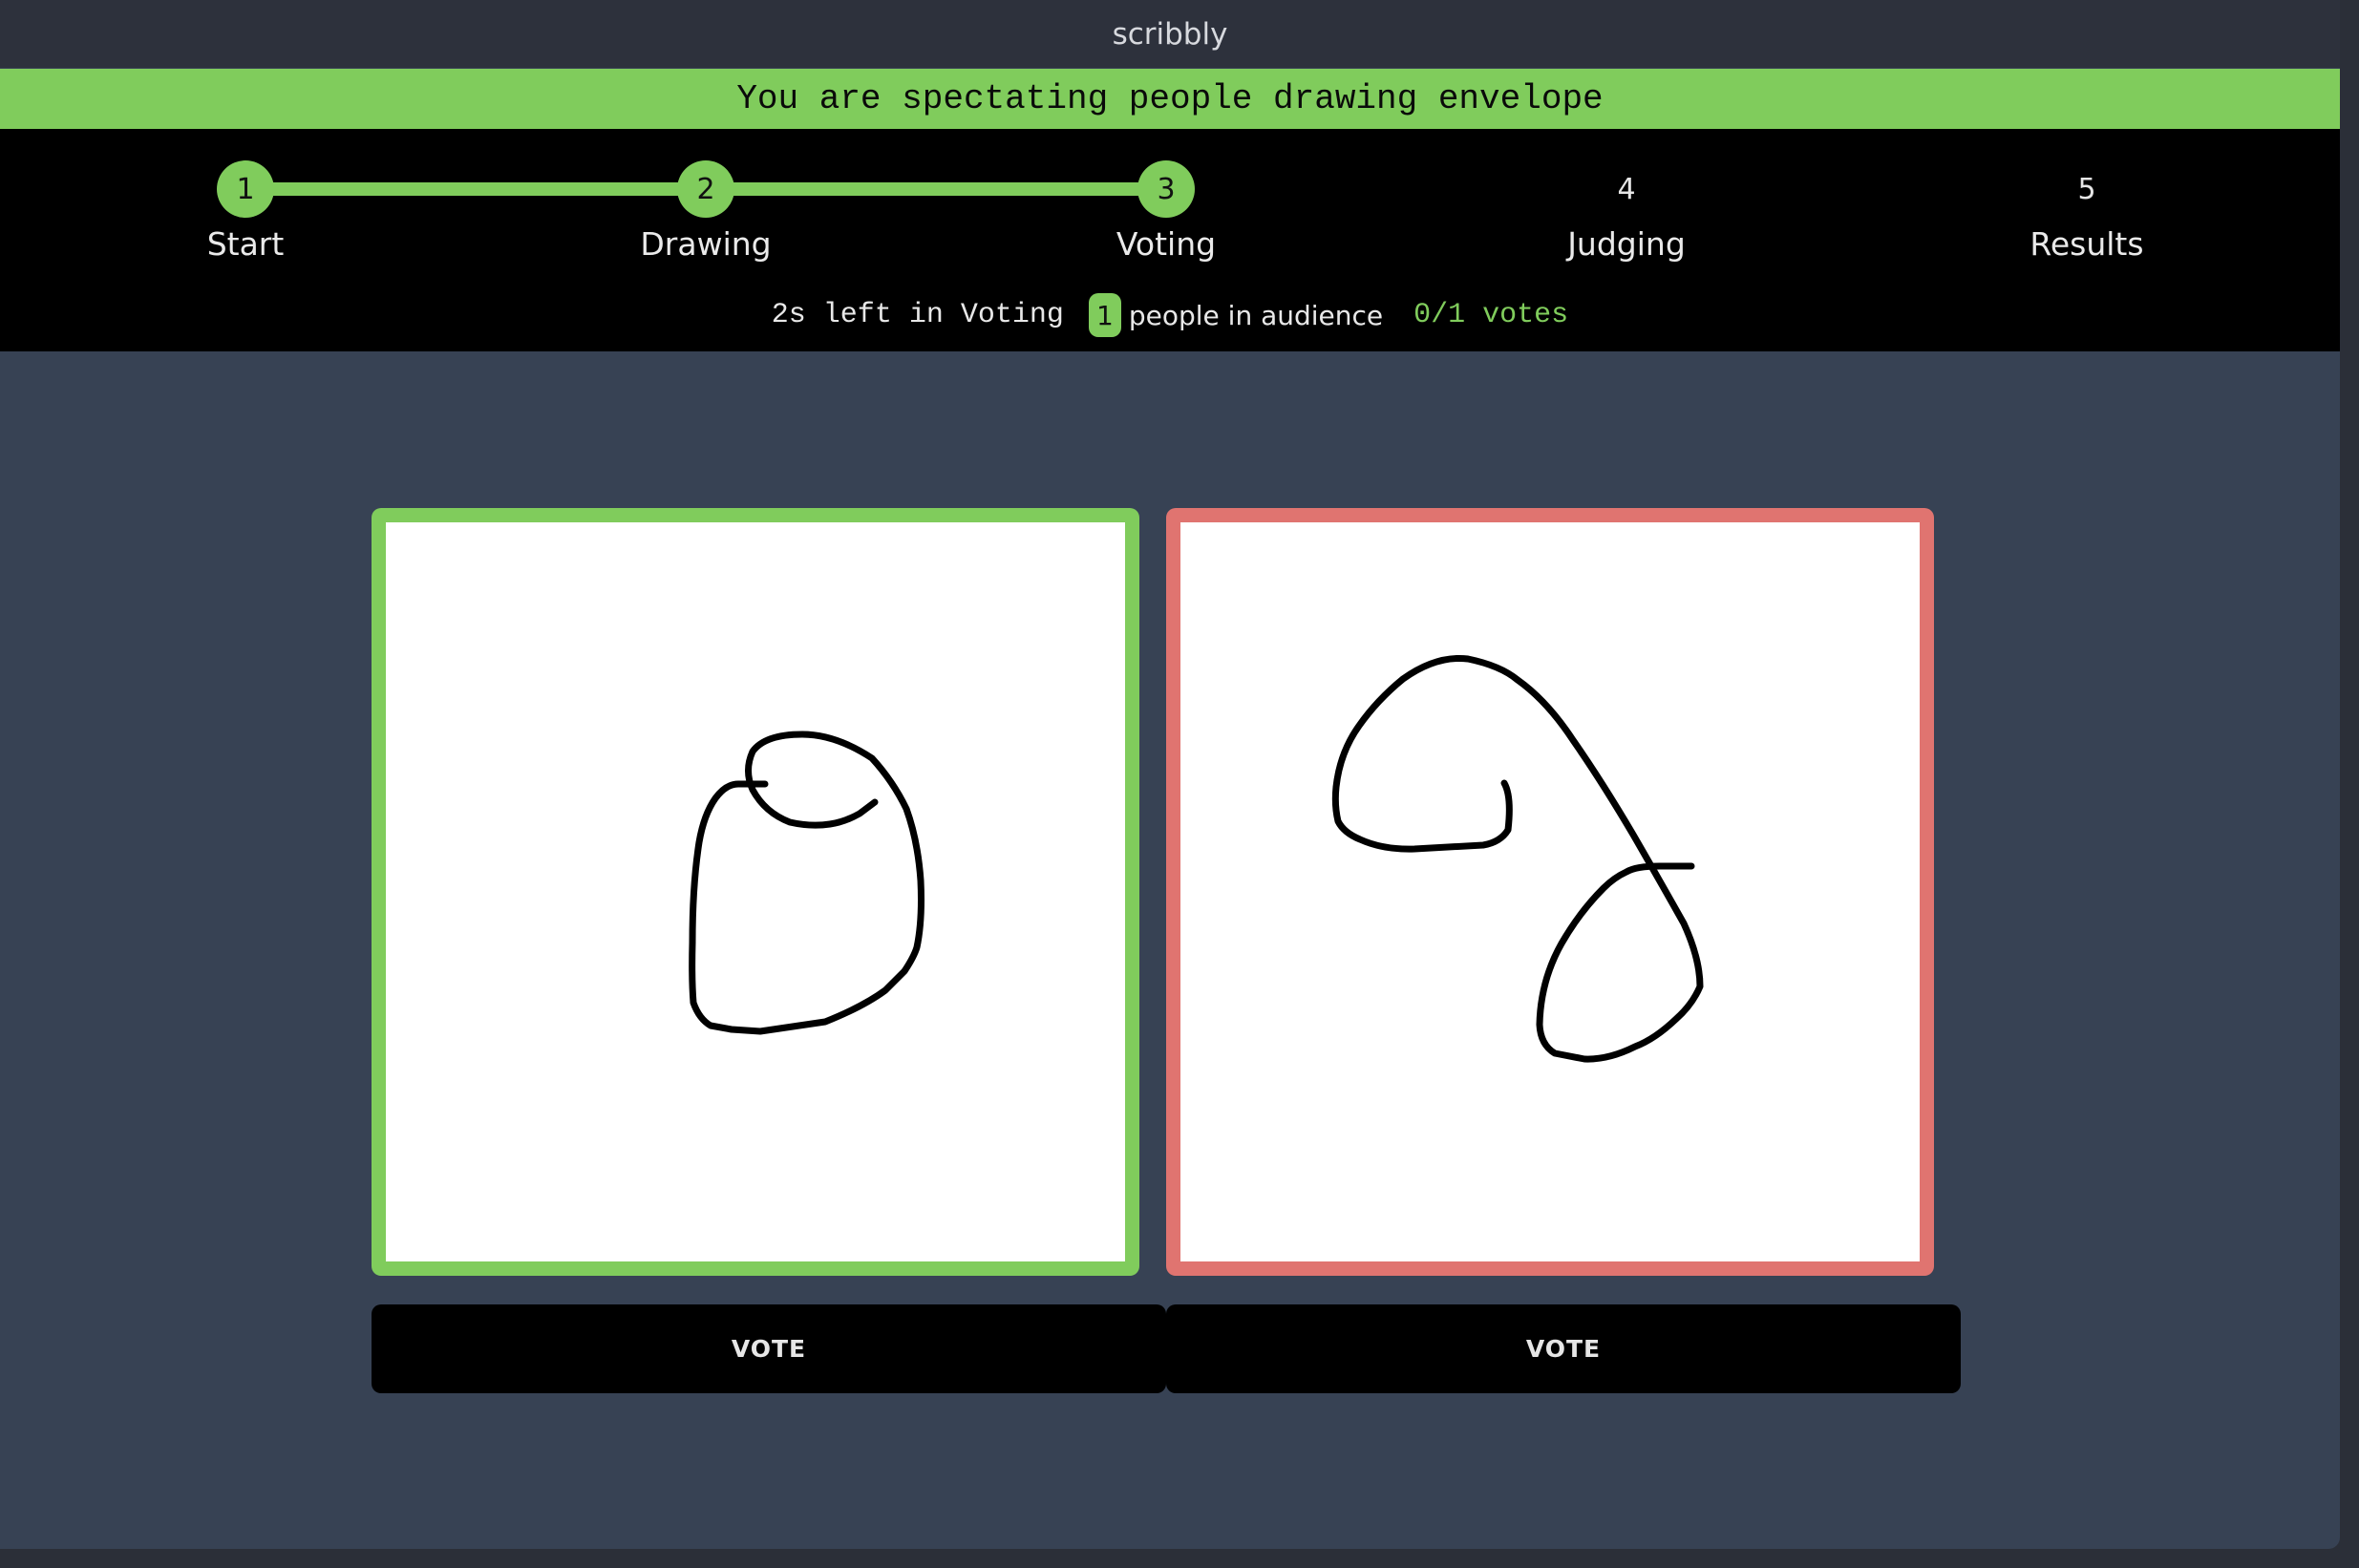 The width and height of the screenshot is (2359, 1568). What do you see at coordinates (245, 189) in the screenshot?
I see `step-number: 1` at bounding box center [245, 189].